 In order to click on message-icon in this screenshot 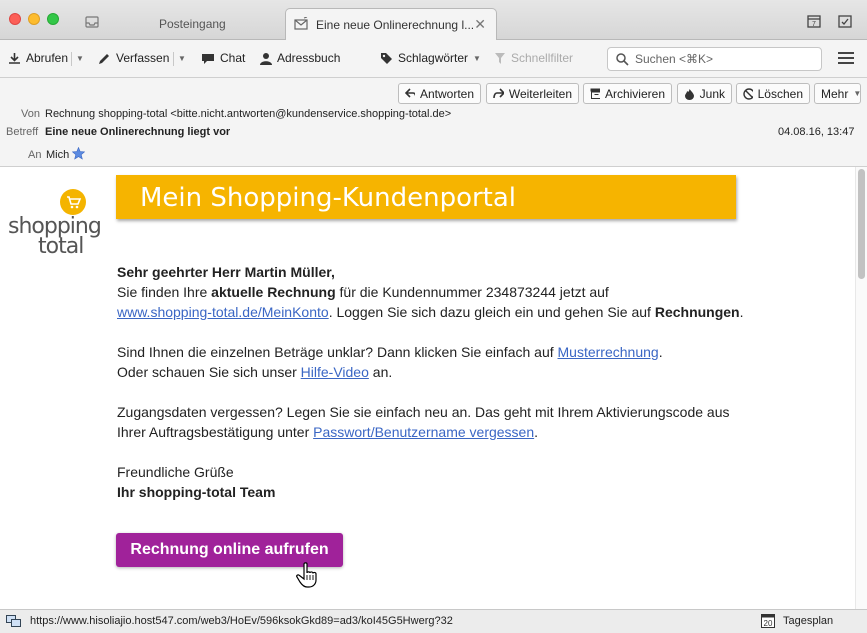, I will do `click(301, 23)`.